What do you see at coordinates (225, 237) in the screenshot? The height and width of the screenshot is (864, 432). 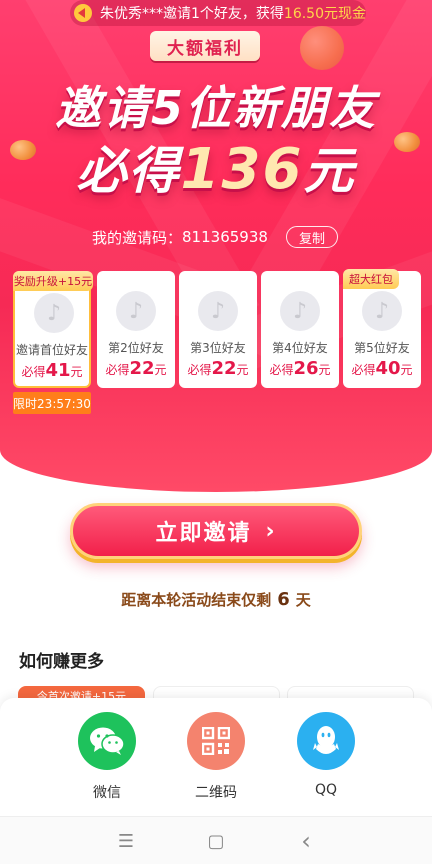 I see `invite-code-value: 811365938` at bounding box center [225, 237].